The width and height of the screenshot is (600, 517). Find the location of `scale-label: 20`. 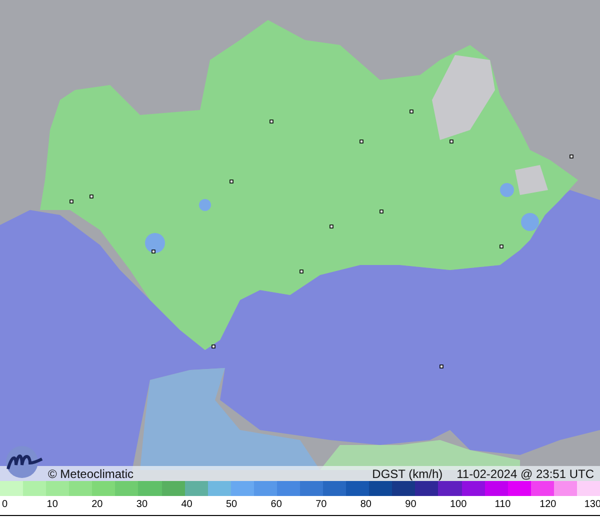

scale-label: 20 is located at coordinates (98, 505).